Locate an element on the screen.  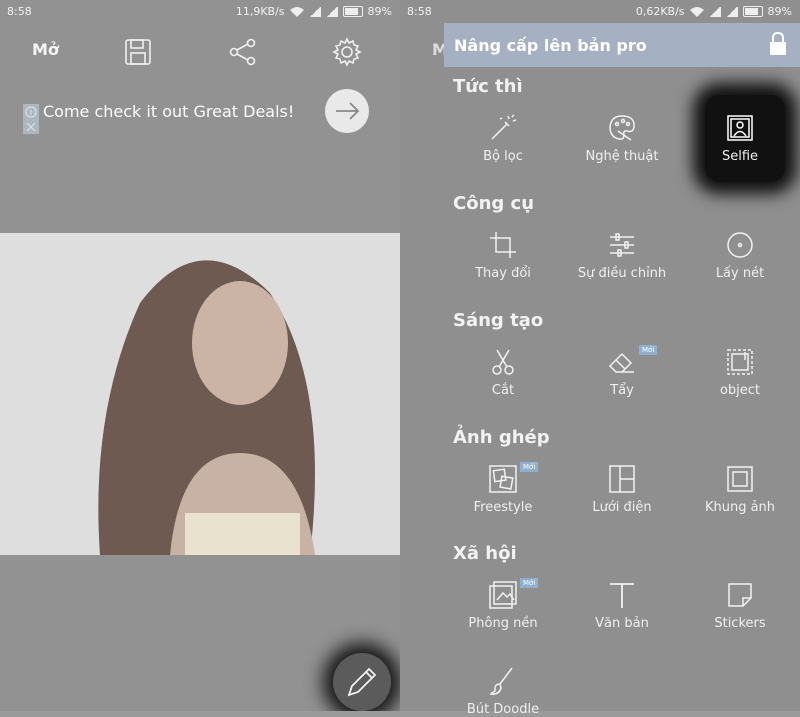
tool-label: Freestyle is located at coordinates (503, 507).